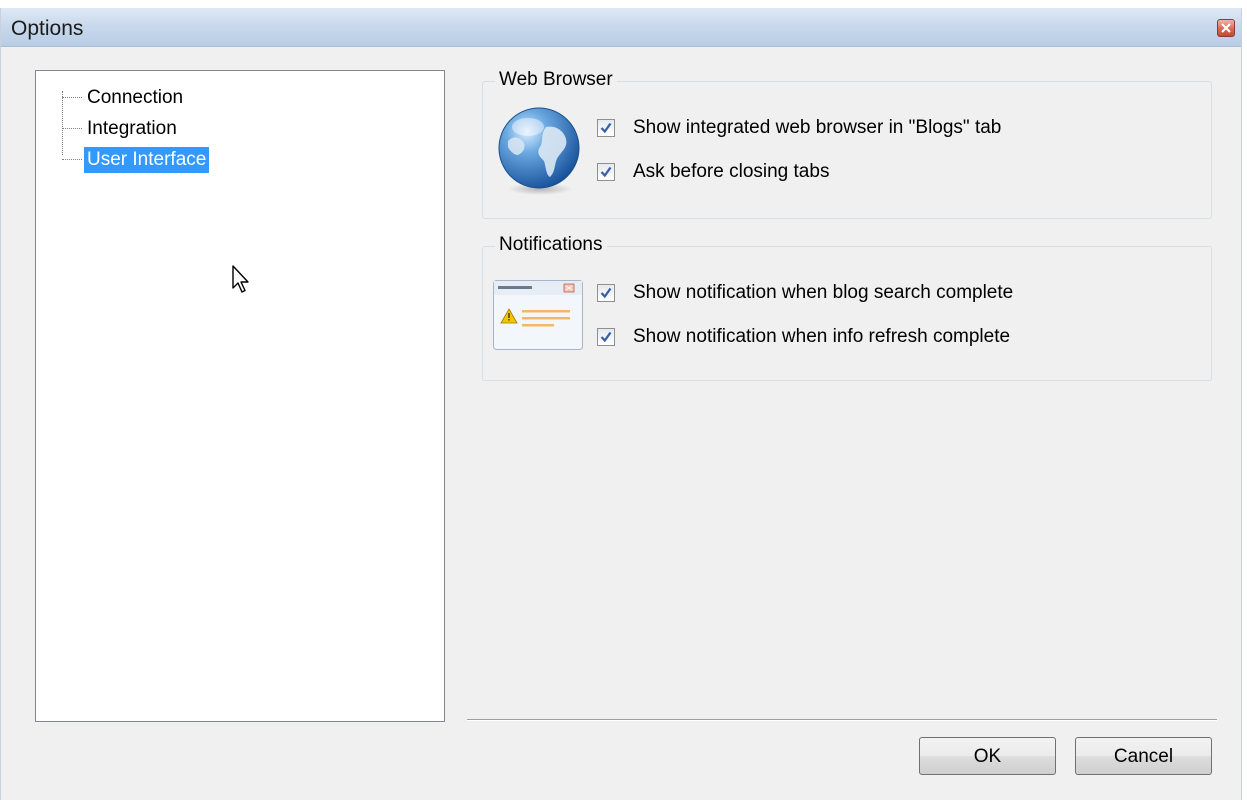  What do you see at coordinates (132, 128) in the screenshot?
I see `tree-item-label: Integration` at bounding box center [132, 128].